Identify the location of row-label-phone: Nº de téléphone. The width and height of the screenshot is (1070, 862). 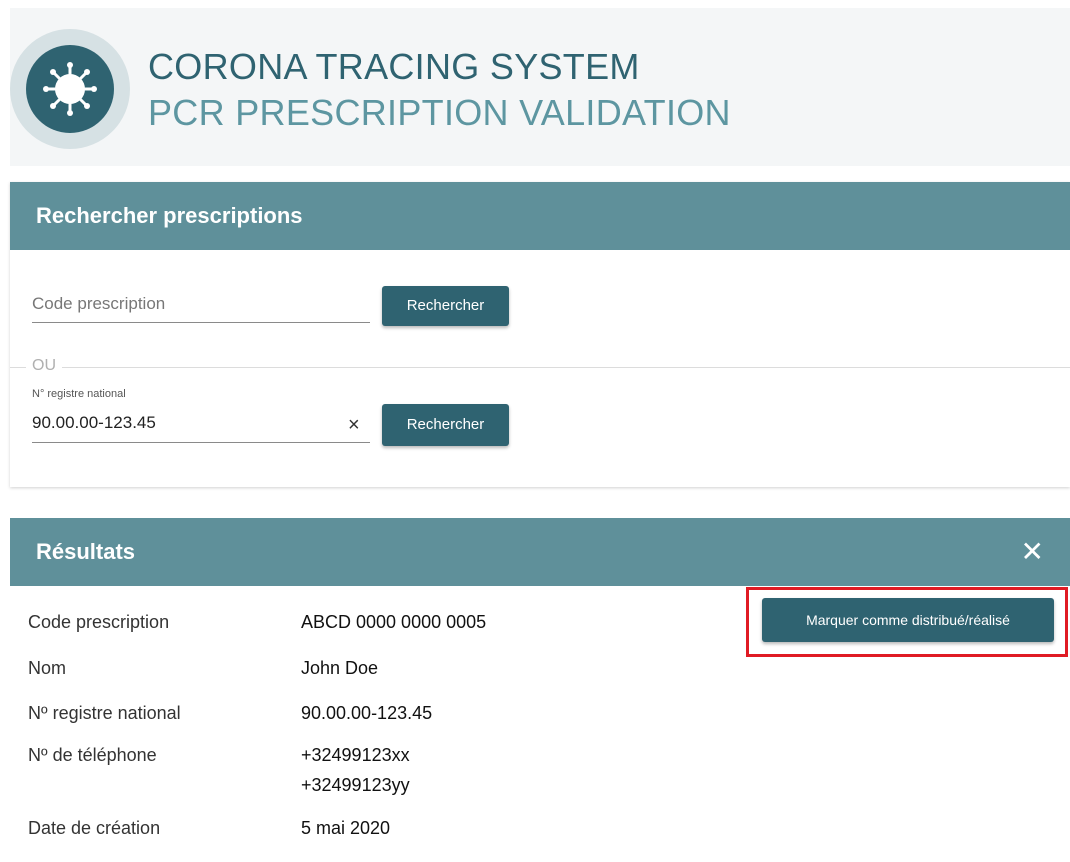
(92, 755).